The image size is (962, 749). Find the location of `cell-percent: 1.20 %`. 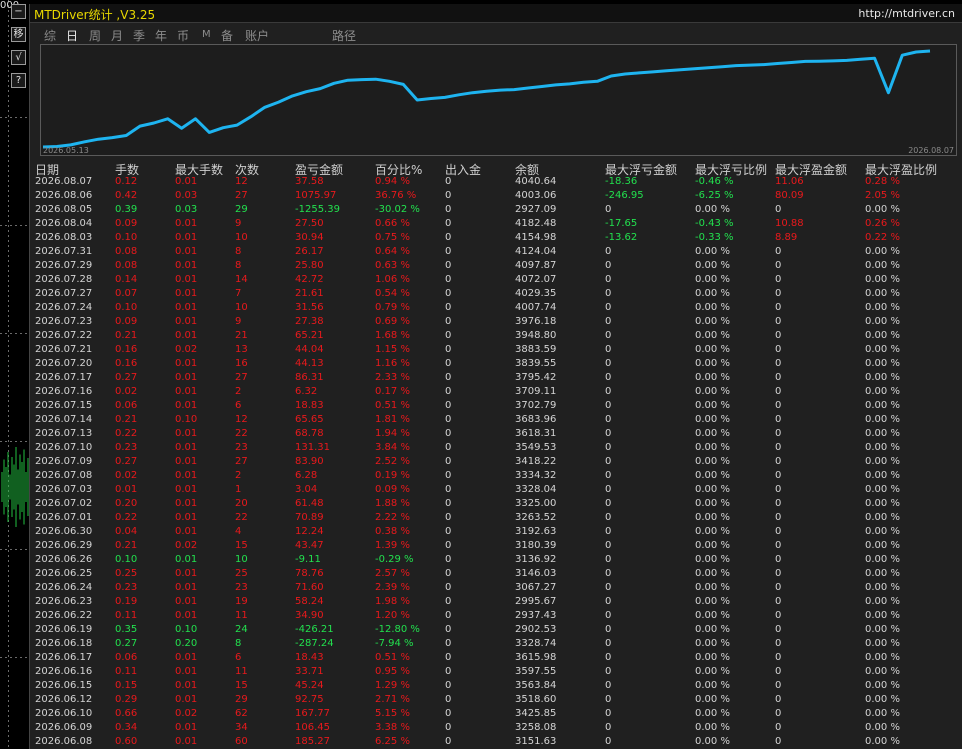

cell-percent: 1.20 % is located at coordinates (392, 615).